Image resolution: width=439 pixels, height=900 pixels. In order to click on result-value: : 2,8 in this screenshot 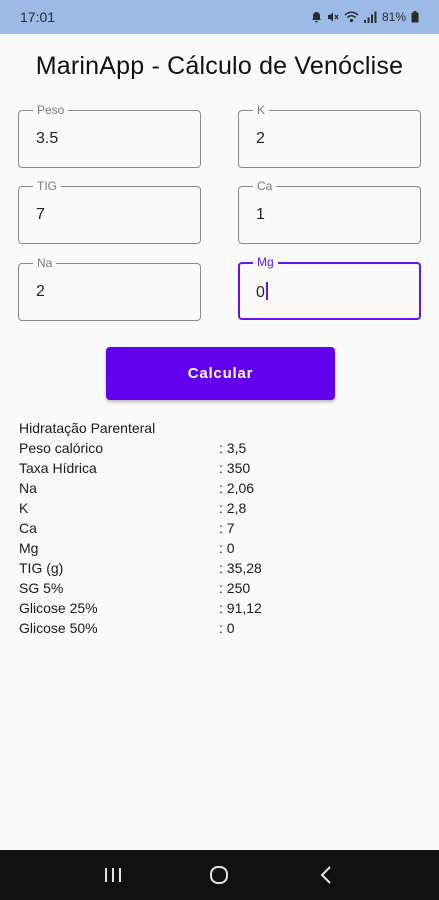, I will do `click(233, 508)`.